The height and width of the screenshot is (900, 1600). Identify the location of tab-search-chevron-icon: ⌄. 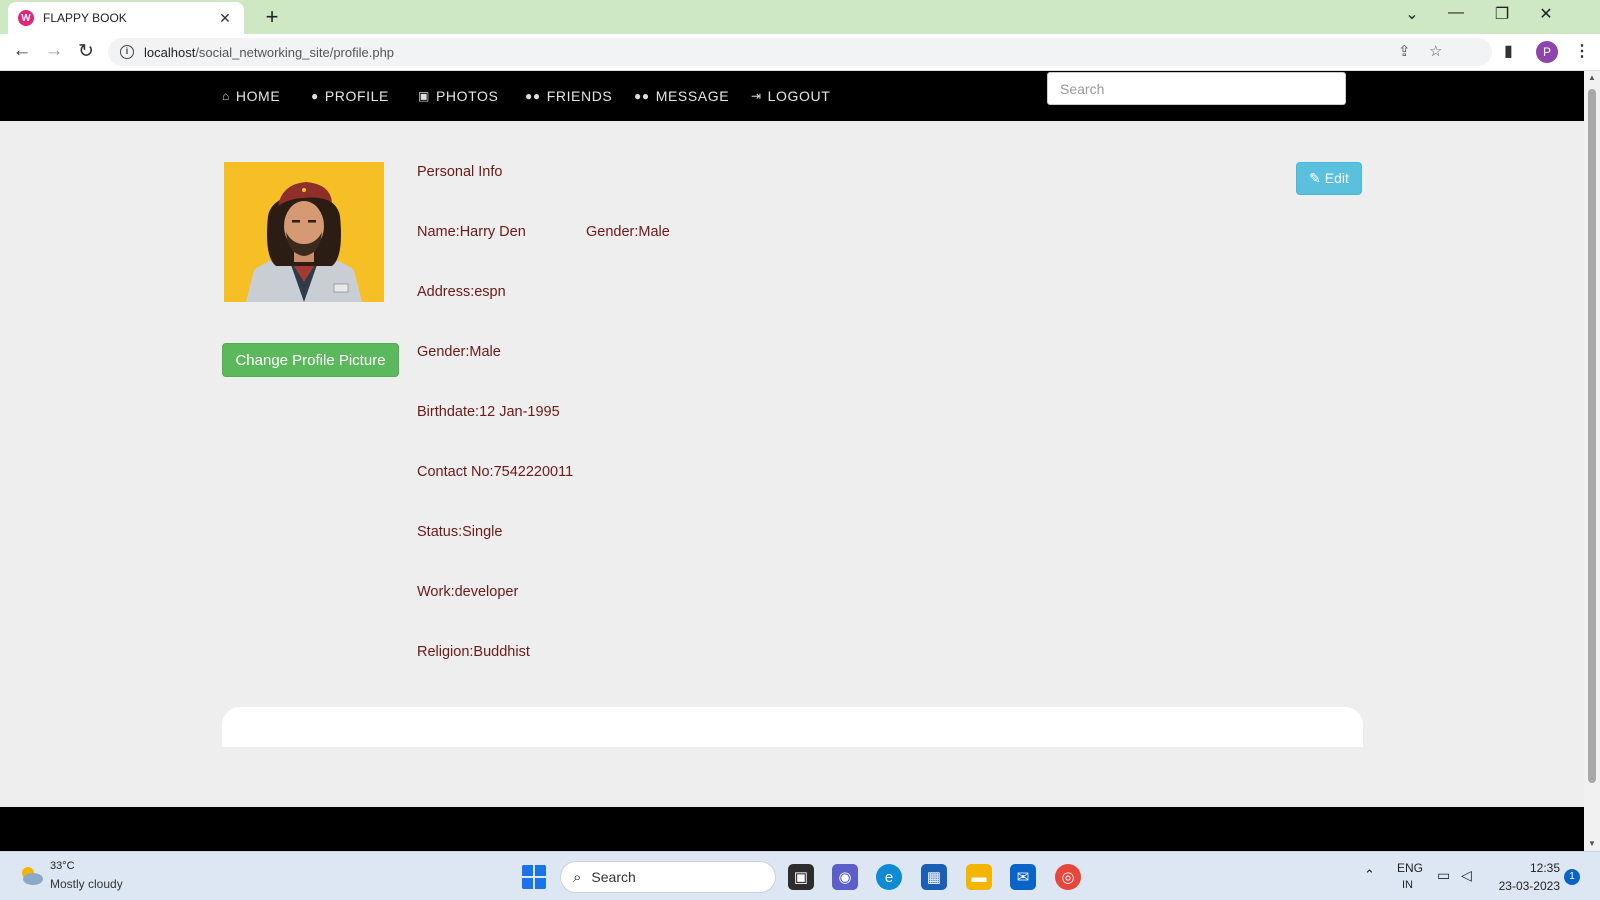
(1412, 14).